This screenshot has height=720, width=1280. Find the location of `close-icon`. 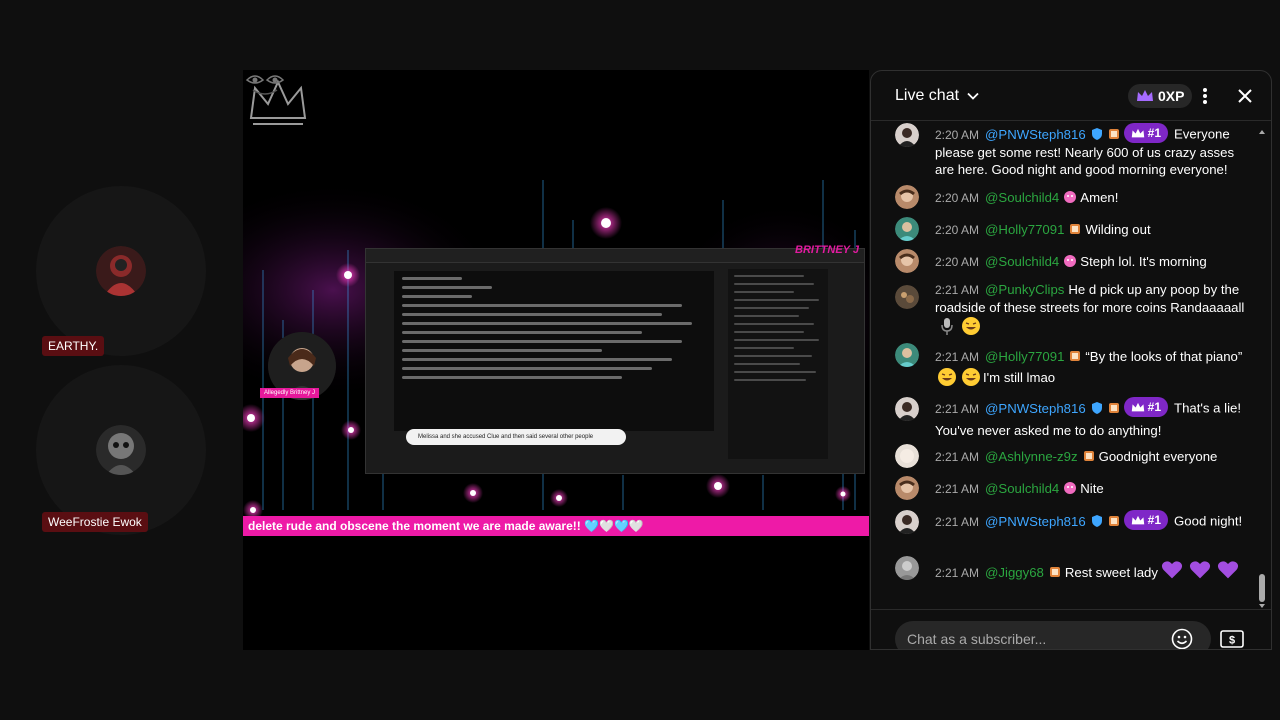

close-icon is located at coordinates (1245, 96).